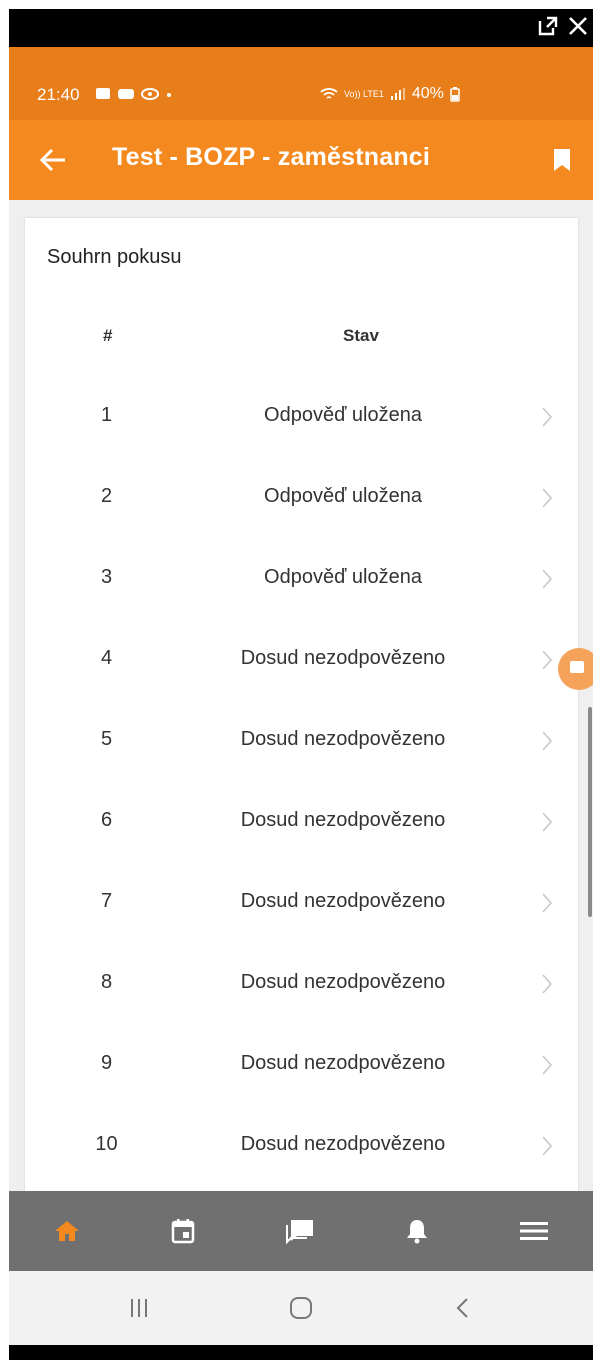  I want to click on back-button, so click(53, 160).